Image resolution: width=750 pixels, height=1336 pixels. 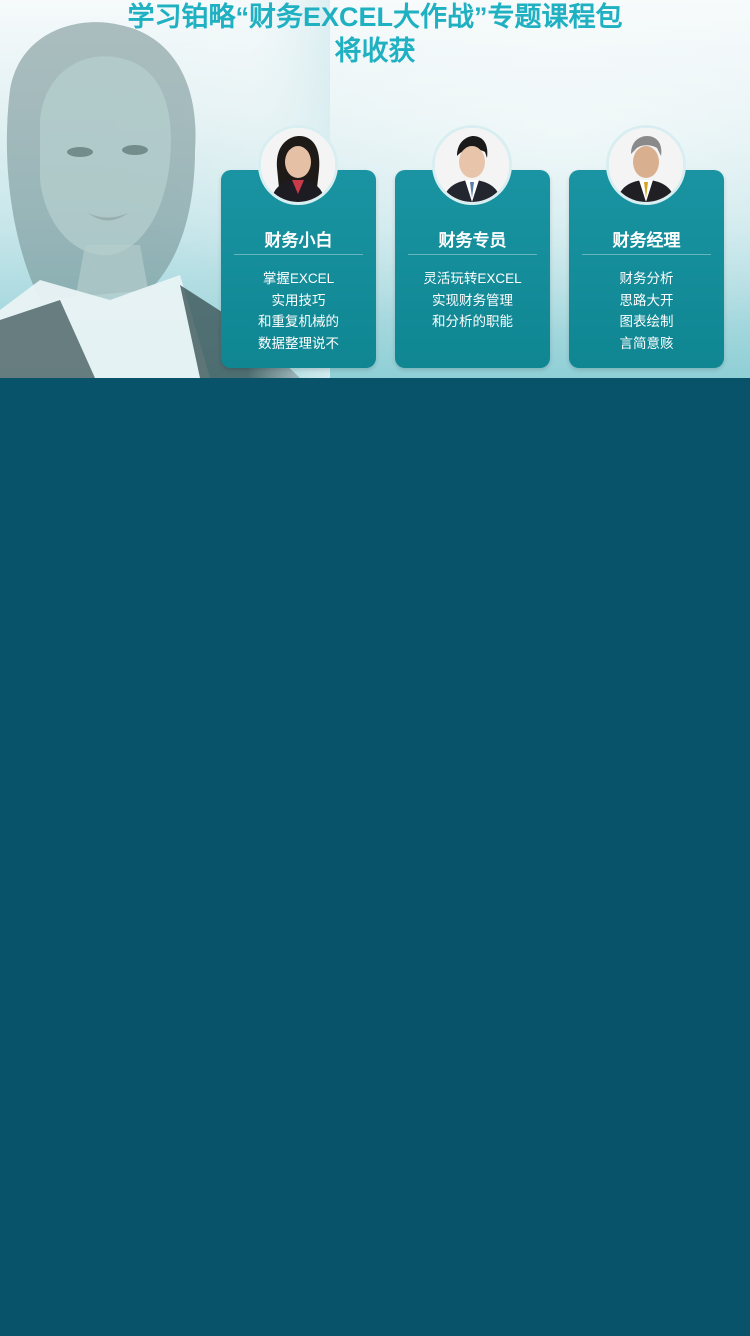 What do you see at coordinates (472, 240) in the screenshot?
I see `card-title: 财务专员` at bounding box center [472, 240].